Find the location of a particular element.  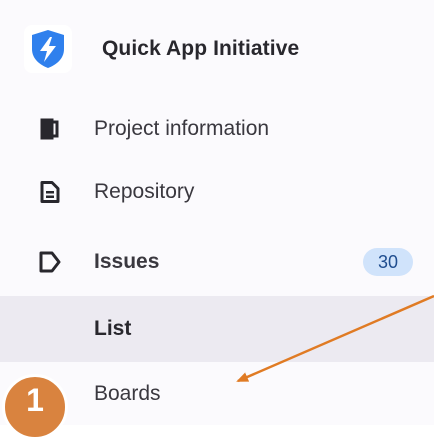

sidebar-item-label: Project information is located at coordinates (182, 128).